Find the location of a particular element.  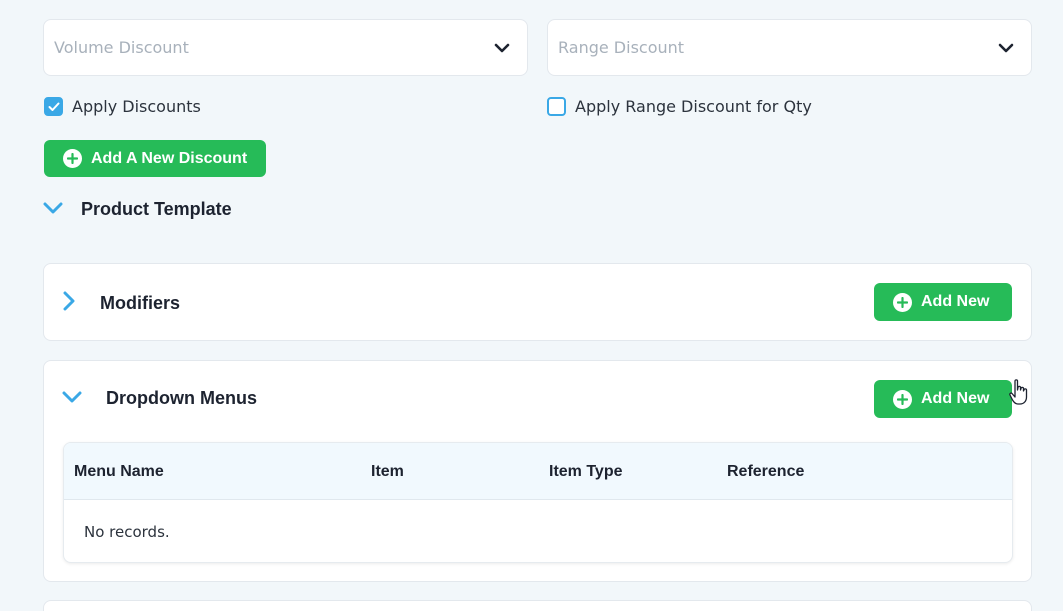

apply-range-discount-qty-checkbox: Apply Range Discount for Qty is located at coordinates (679, 106).